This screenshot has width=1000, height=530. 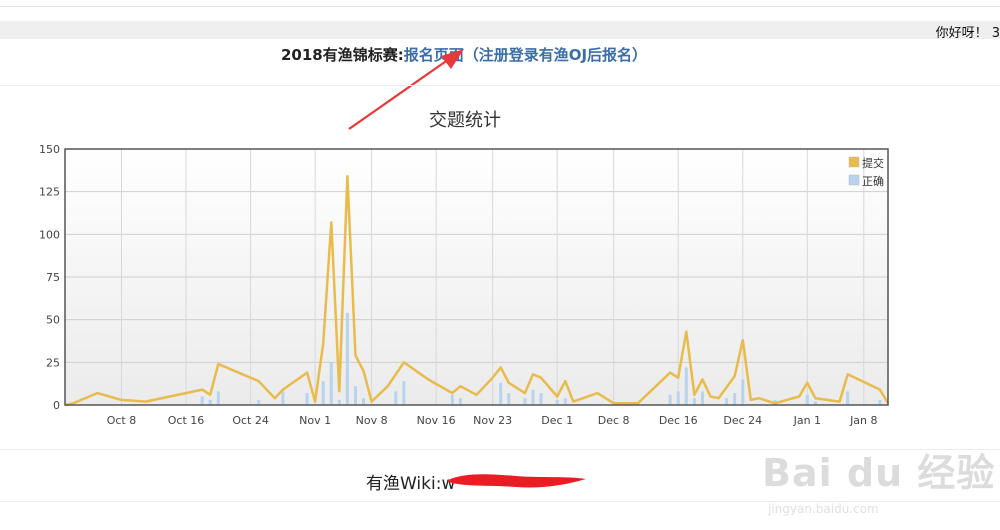 I want to click on redaction-scribble, so click(x=517, y=481).